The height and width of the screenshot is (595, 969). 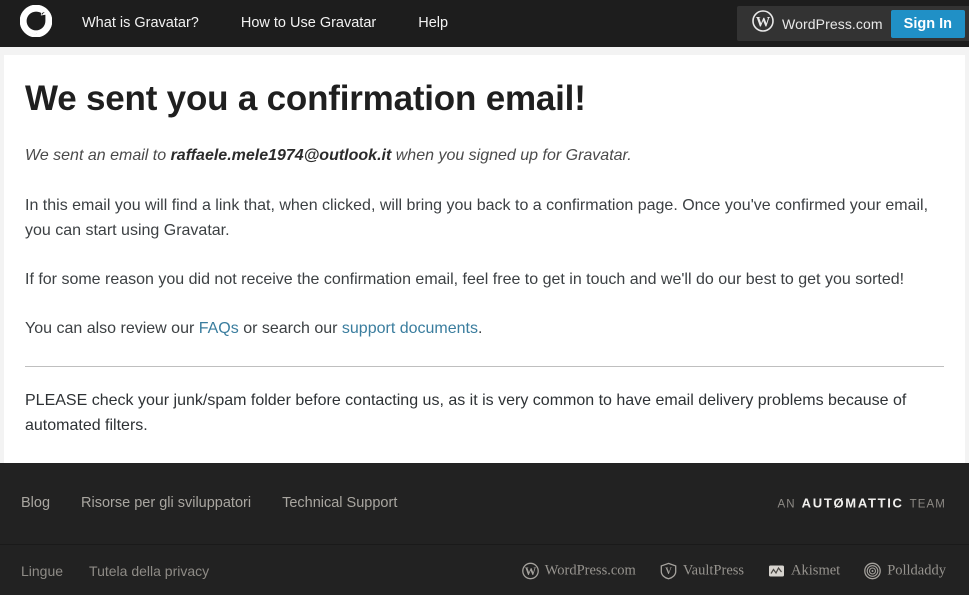 I want to click on svg-text: V, so click(x=668, y=571).